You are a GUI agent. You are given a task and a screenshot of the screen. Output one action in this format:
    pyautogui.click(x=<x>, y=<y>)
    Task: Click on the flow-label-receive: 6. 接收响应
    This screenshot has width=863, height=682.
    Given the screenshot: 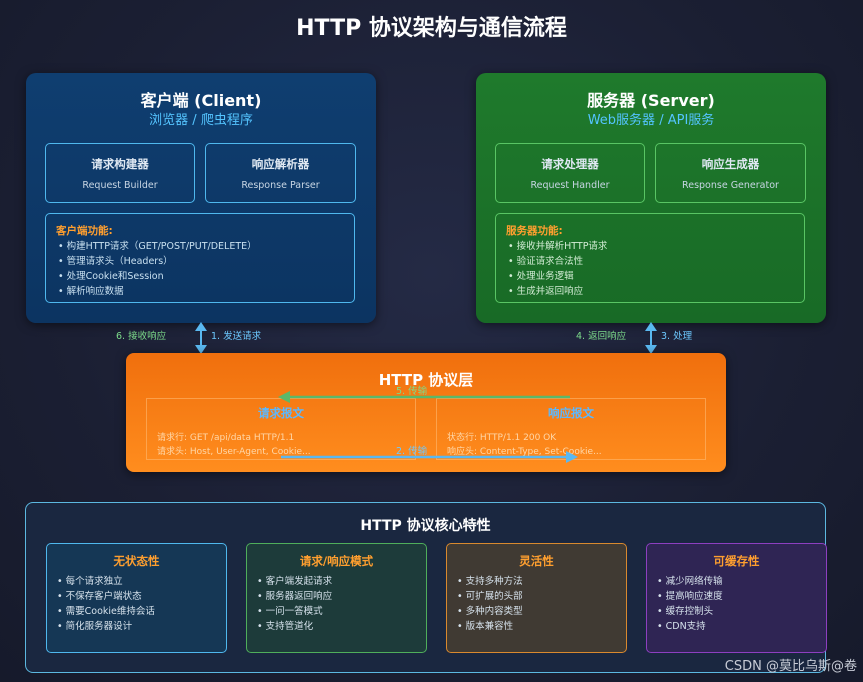 What is the action you would take?
    pyautogui.click(x=141, y=336)
    